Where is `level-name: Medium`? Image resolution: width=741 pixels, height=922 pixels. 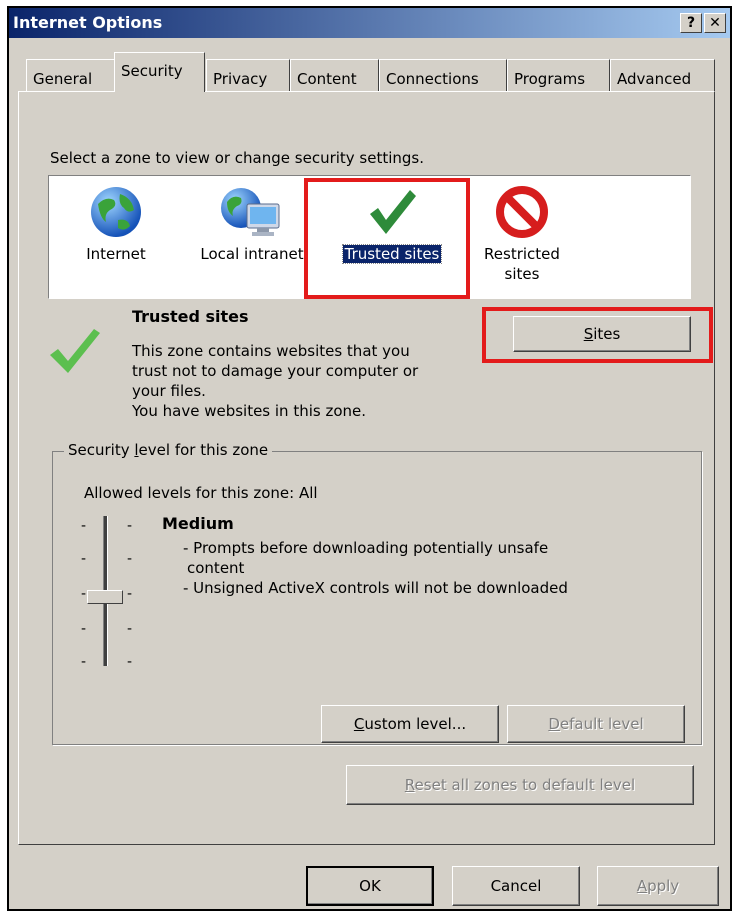 level-name: Medium is located at coordinates (198, 523).